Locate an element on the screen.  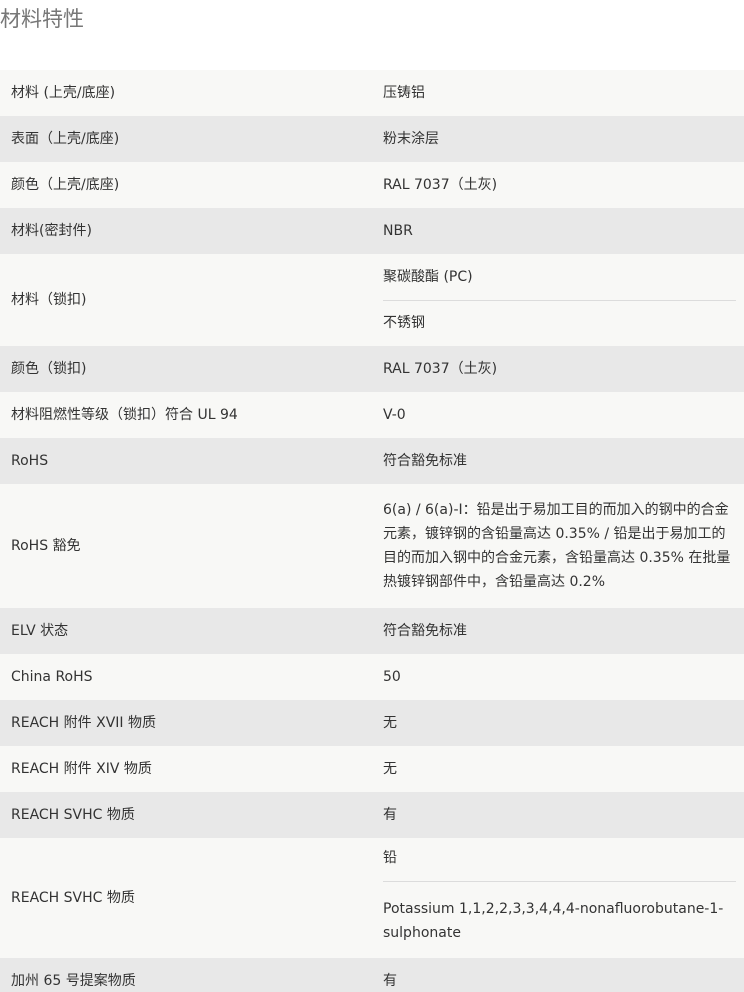
section-title: 材料特性 is located at coordinates (42, 19).